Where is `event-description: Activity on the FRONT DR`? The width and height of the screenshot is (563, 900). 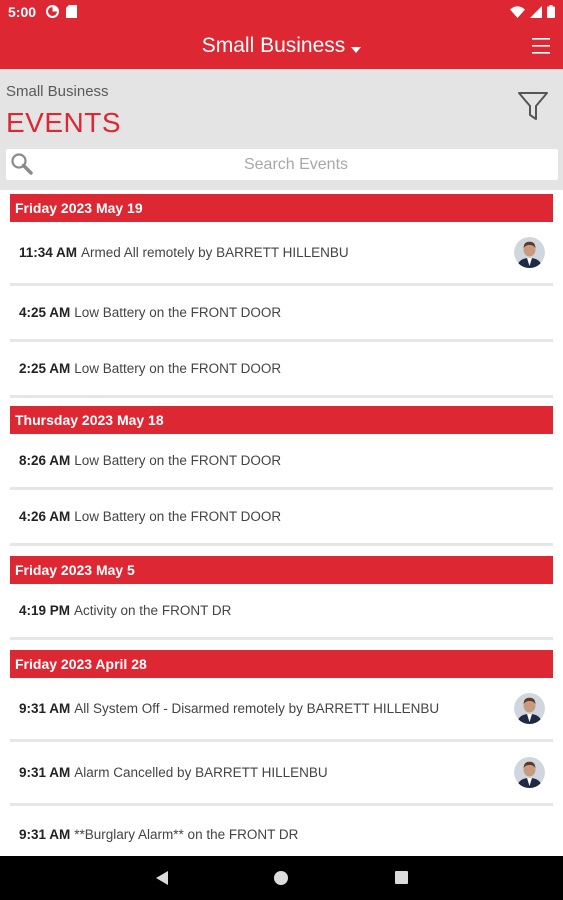 event-description: Activity on the FRONT DR is located at coordinates (153, 610).